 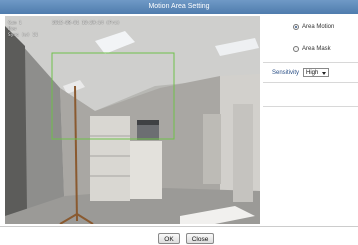 I want to click on doorway, so click(x=243, y=153).